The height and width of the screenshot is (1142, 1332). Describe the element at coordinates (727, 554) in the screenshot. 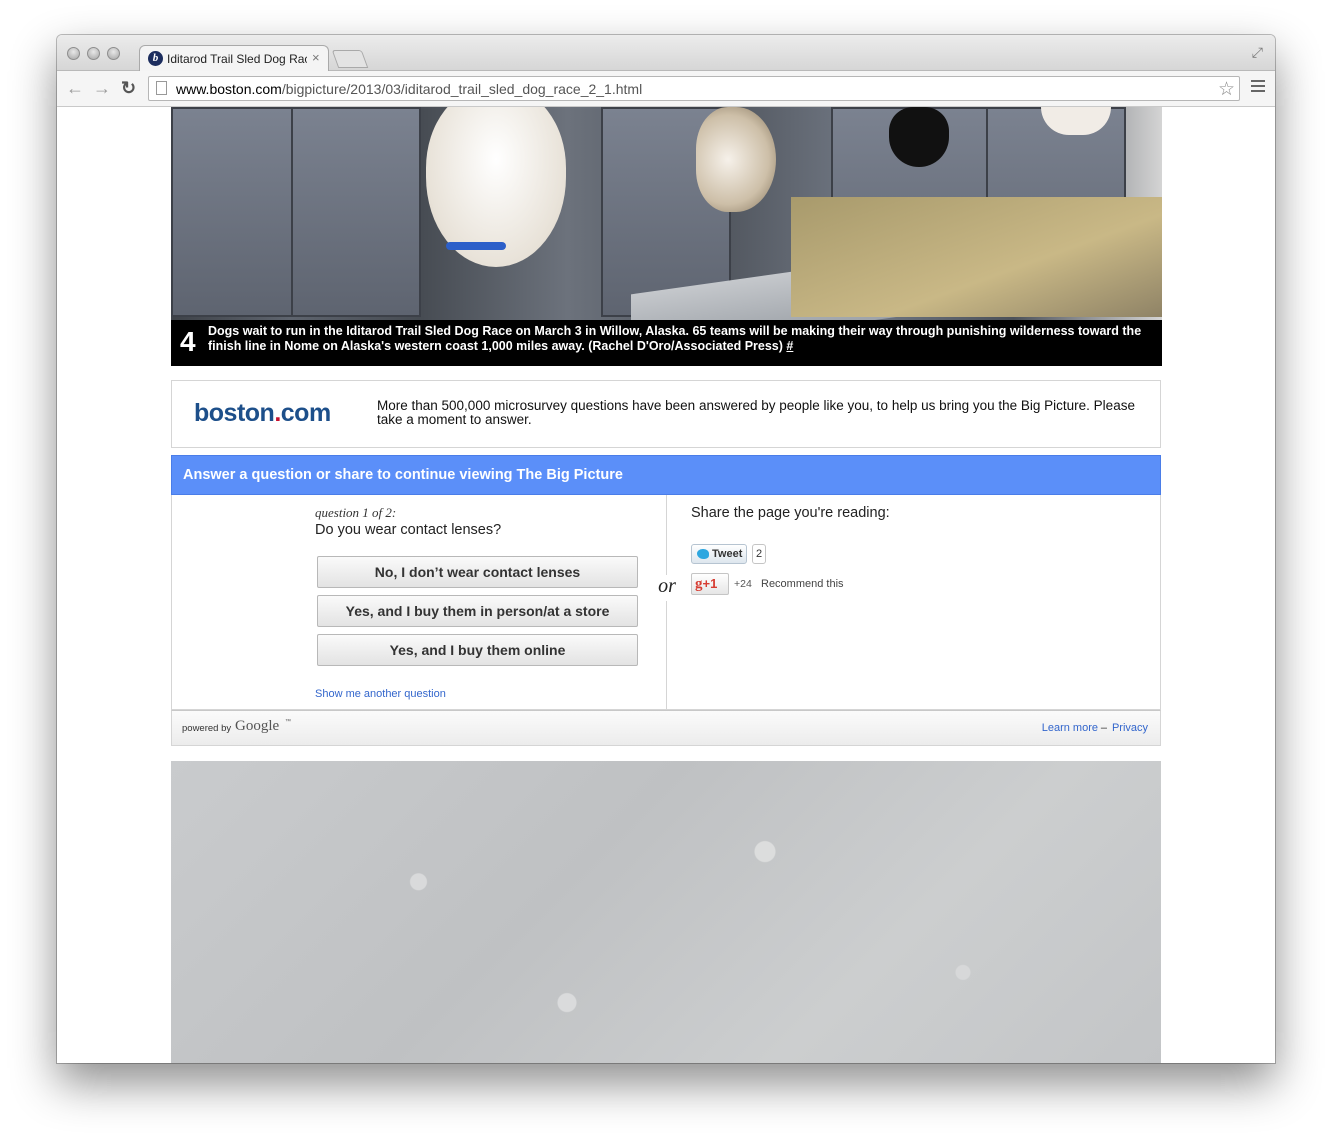

I see `tweet-label: Tweet` at that location.